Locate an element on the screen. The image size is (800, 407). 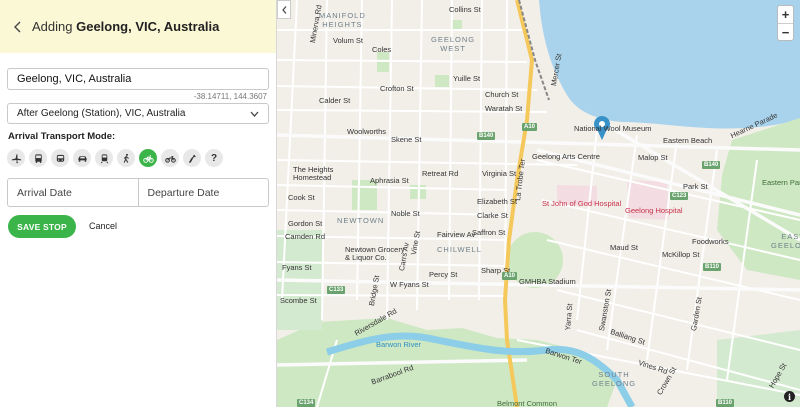
street-label: Elizabeth St is located at coordinates (497, 201).